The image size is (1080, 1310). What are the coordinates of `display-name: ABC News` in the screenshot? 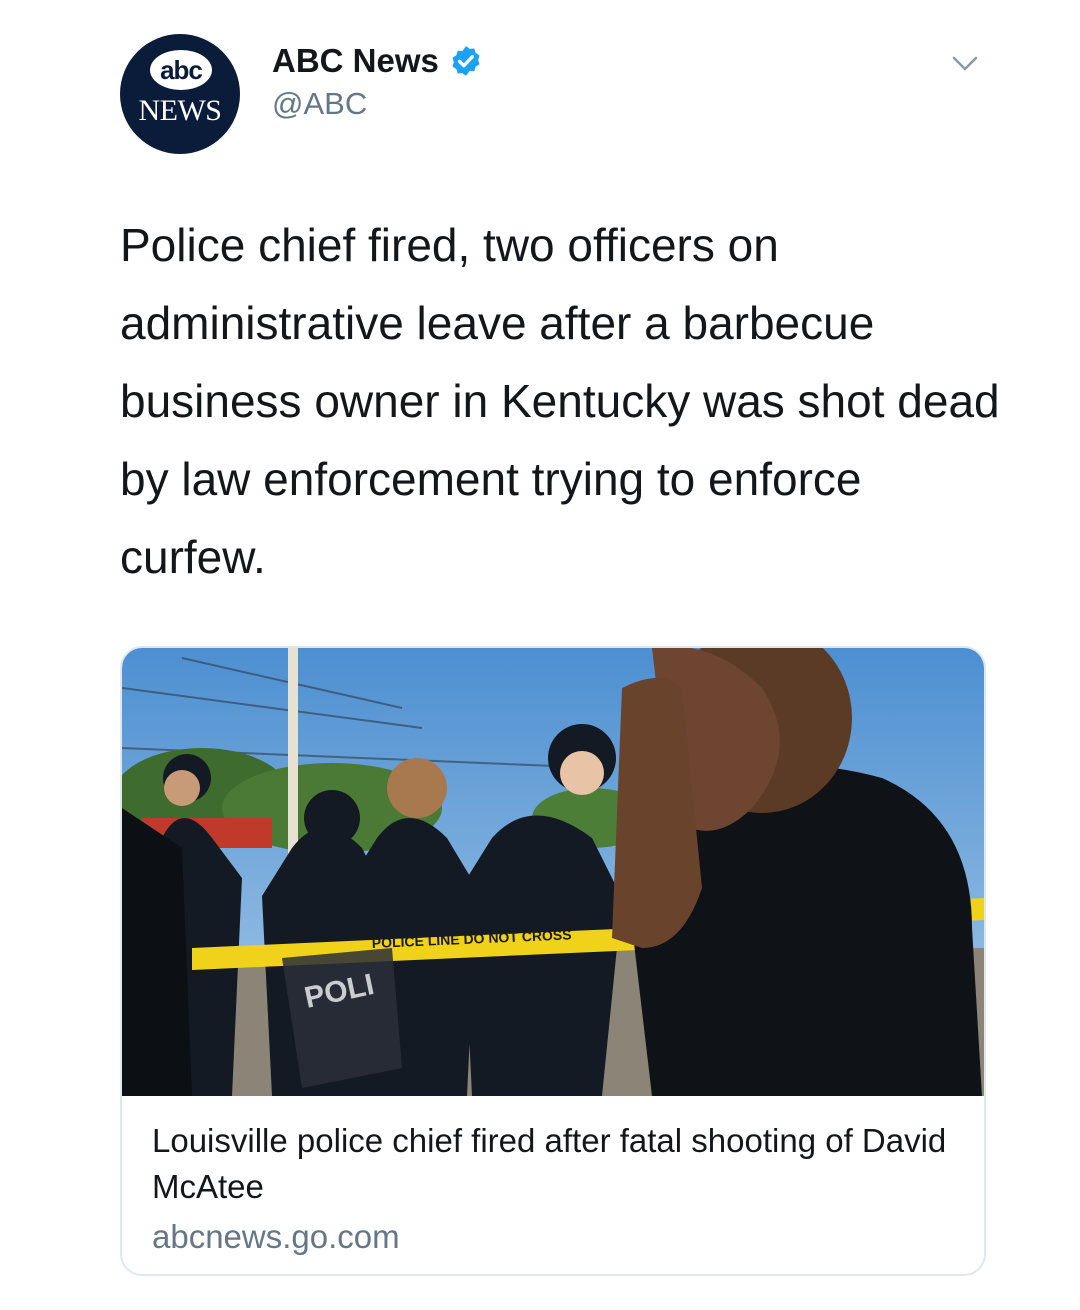 It's located at (355, 61).